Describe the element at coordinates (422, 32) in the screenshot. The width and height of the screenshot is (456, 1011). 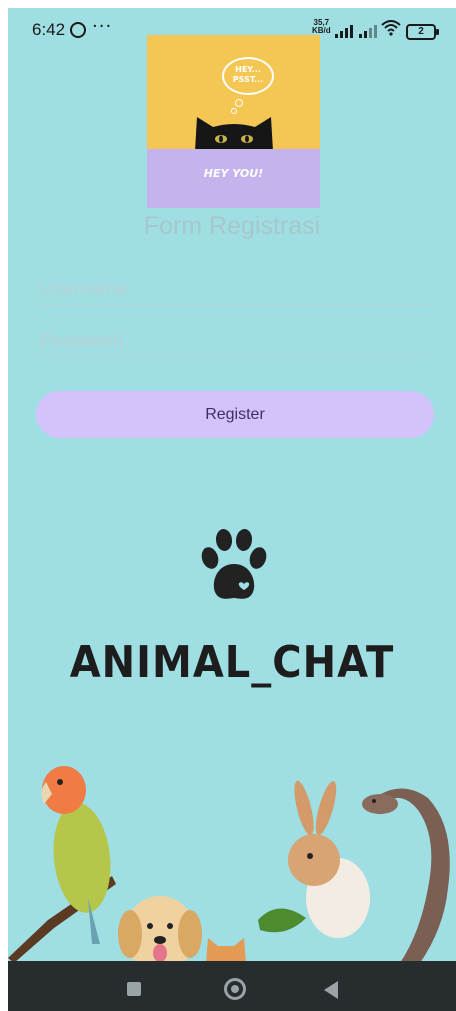
I see `battery-icon: 2` at that location.